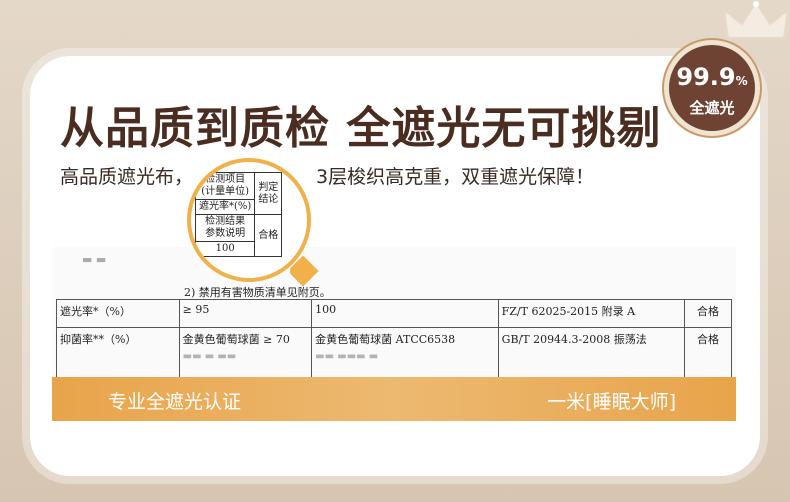 This screenshot has height=502, width=790. I want to click on certification-banner: 专业全遮光认证 一米[睡眠大师], so click(394, 399).